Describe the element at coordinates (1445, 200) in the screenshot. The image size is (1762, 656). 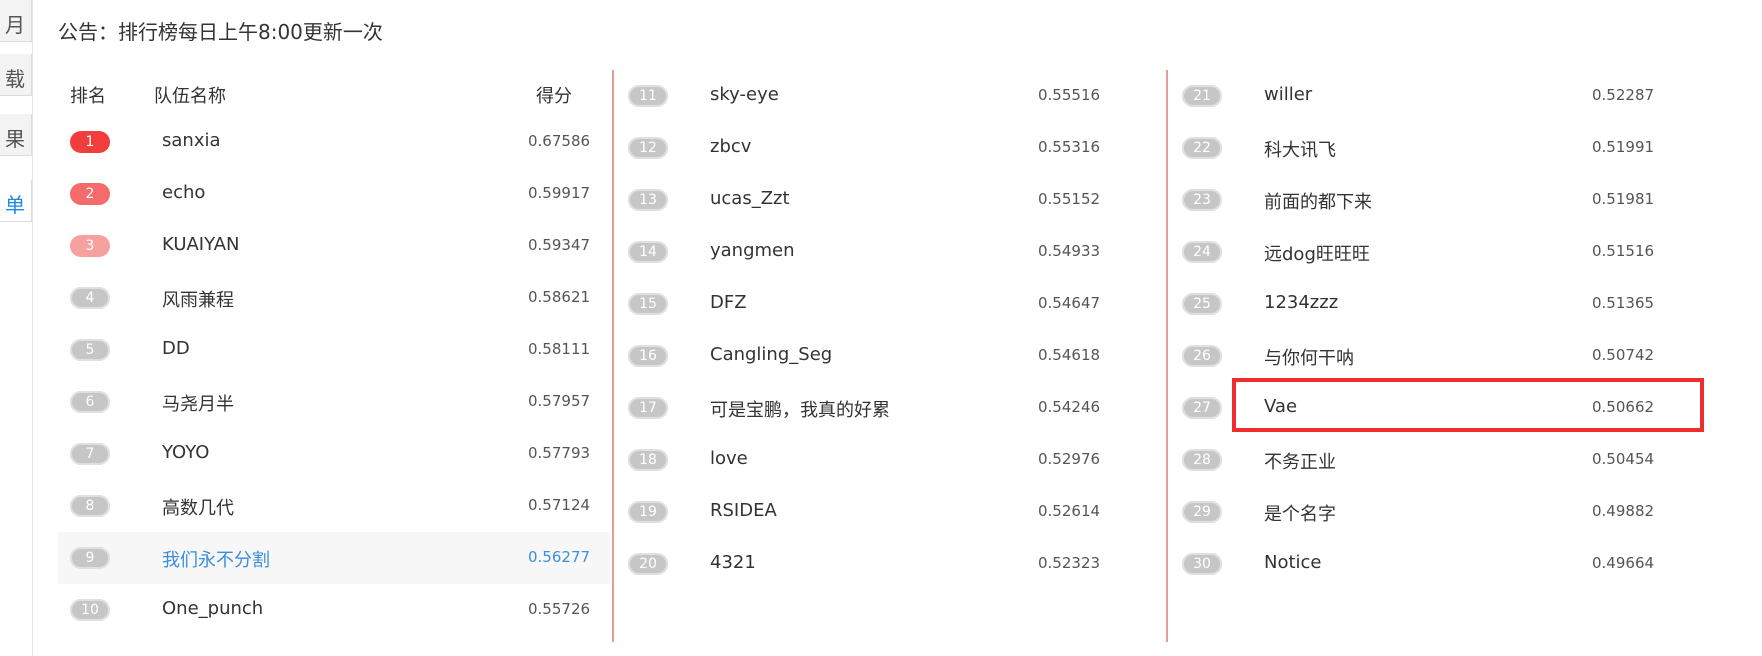
I see `table-row: 23 前面的都下来 0.51981` at that location.